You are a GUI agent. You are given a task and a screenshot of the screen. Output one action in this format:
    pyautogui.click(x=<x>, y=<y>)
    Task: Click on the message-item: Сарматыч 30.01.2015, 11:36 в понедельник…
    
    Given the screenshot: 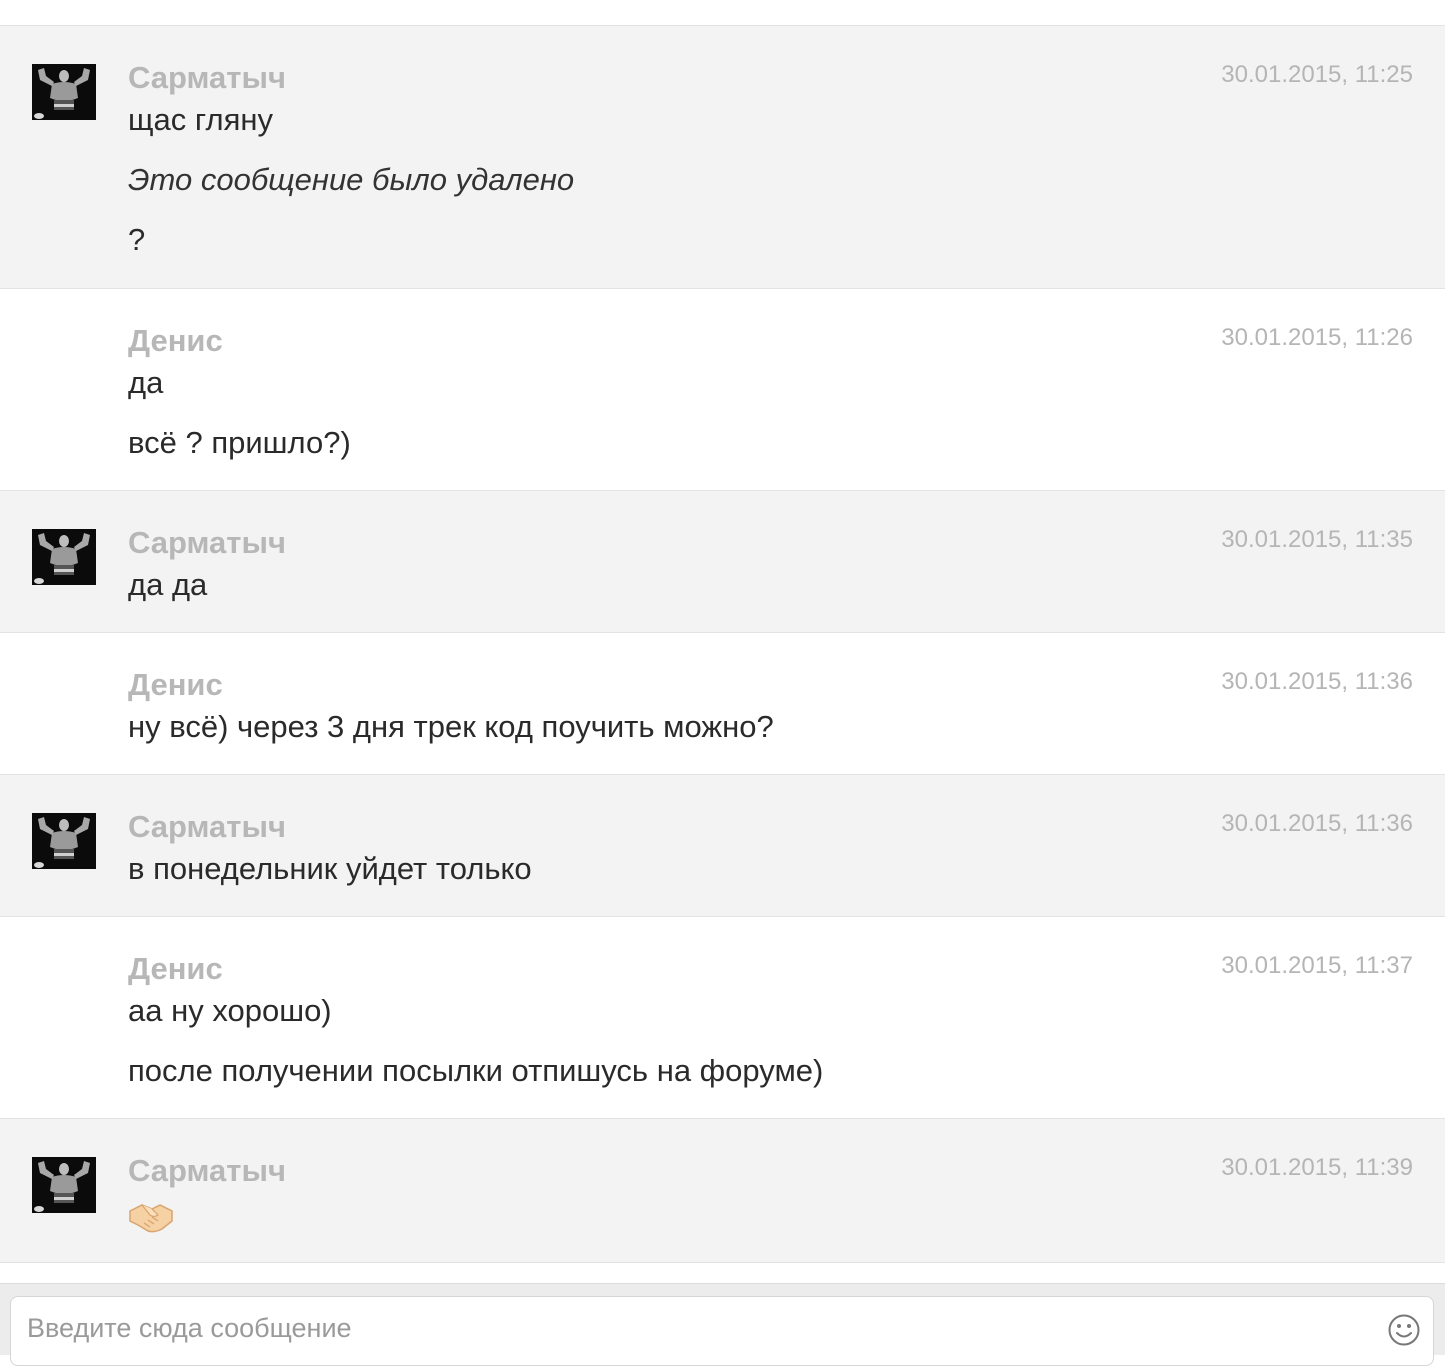 What is the action you would take?
    pyautogui.click(x=722, y=846)
    